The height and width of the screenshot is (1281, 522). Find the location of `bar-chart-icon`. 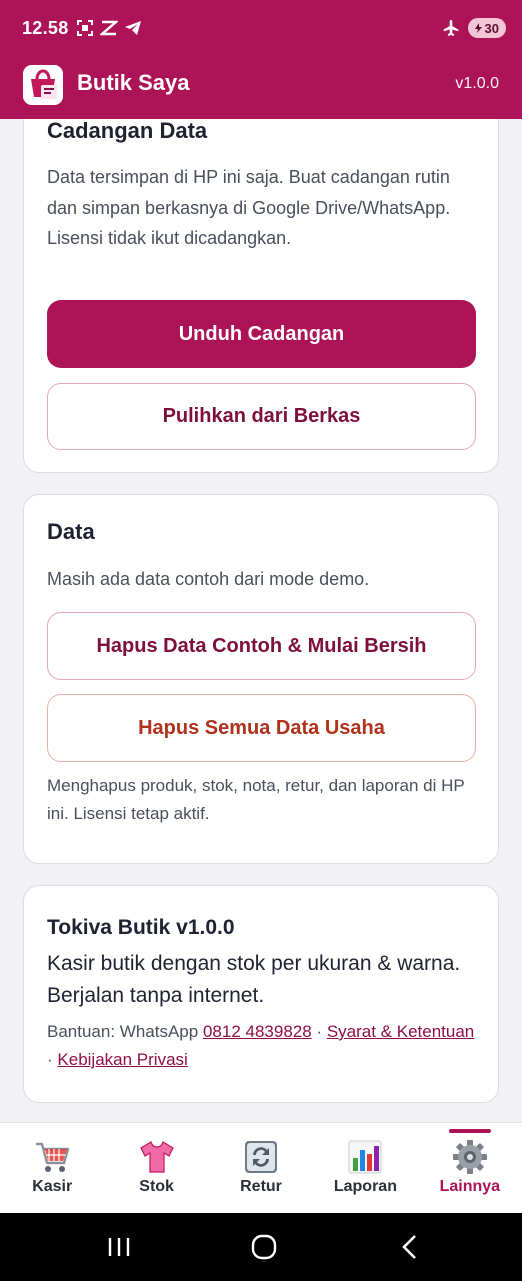

bar-chart-icon is located at coordinates (365, 1157).